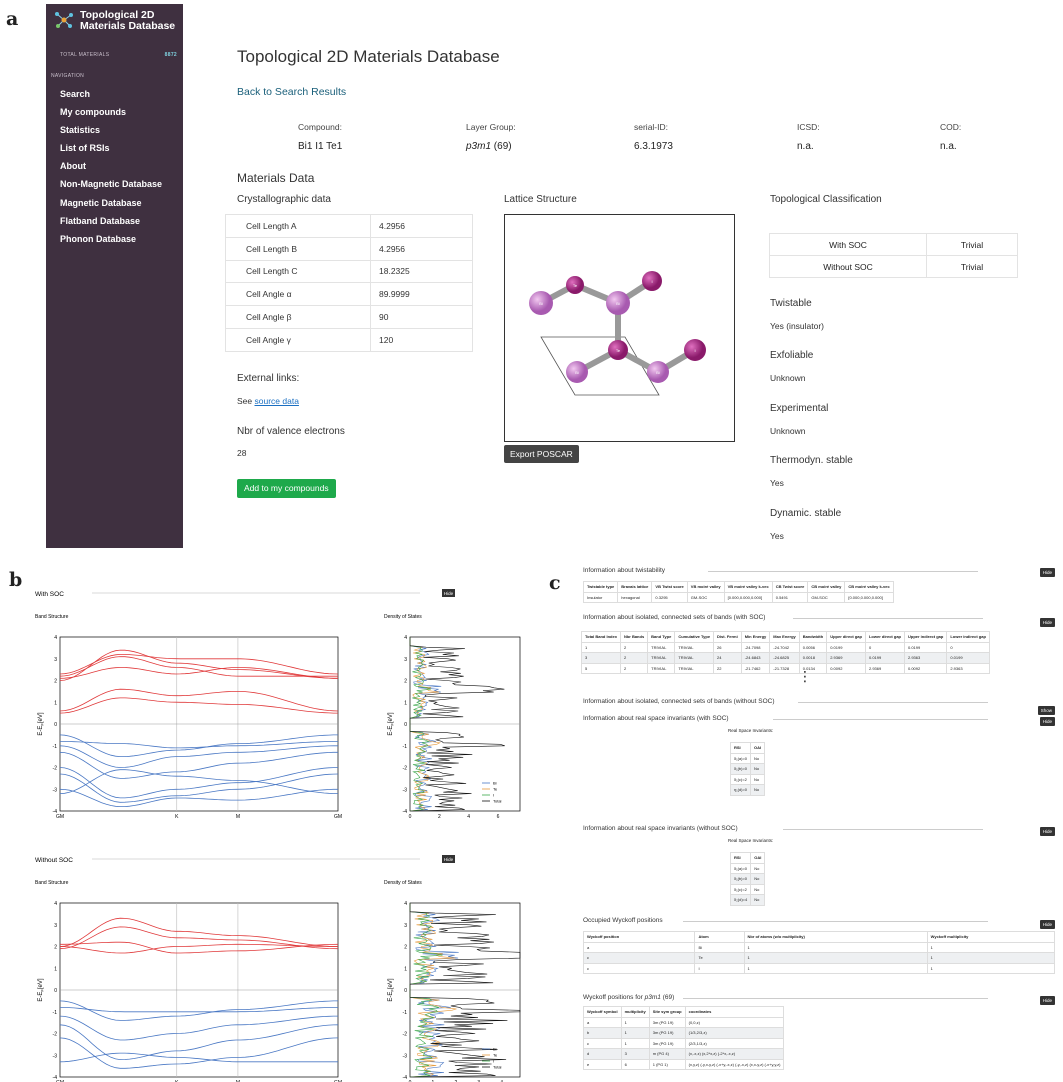 Image resolution: width=1063 pixels, height=1082 pixels. I want to click on column-header: RSI, so click(740, 858).